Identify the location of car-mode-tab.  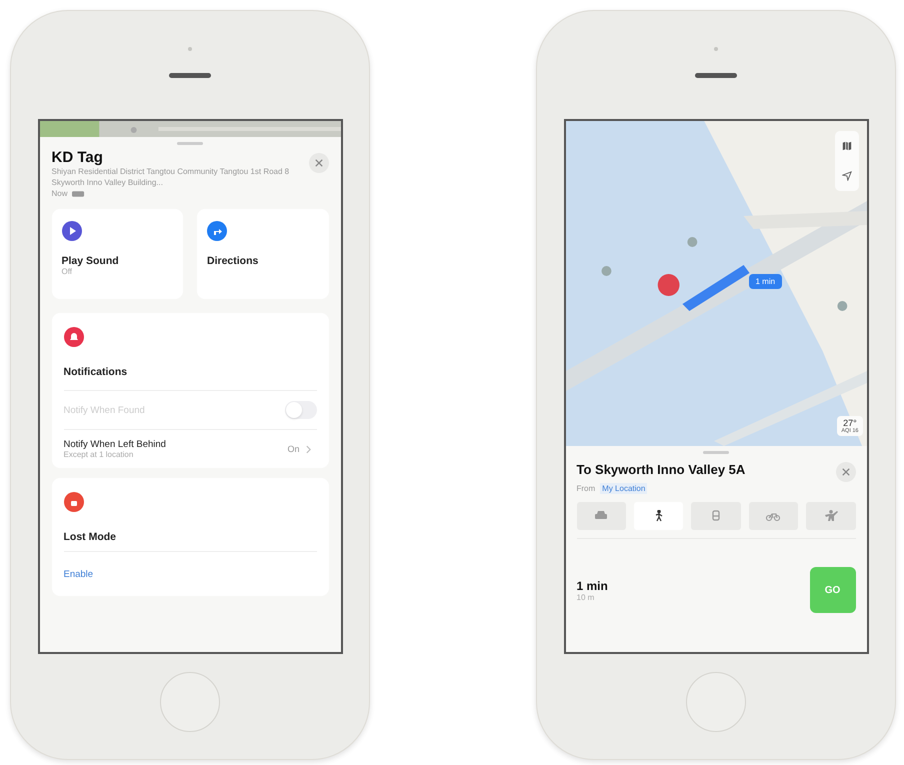
(601, 516).